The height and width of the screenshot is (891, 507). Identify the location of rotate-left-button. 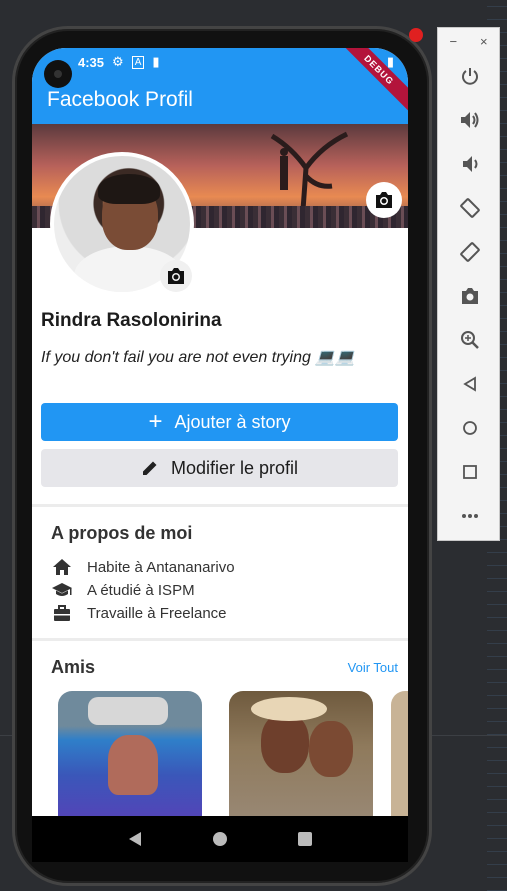
(469, 208).